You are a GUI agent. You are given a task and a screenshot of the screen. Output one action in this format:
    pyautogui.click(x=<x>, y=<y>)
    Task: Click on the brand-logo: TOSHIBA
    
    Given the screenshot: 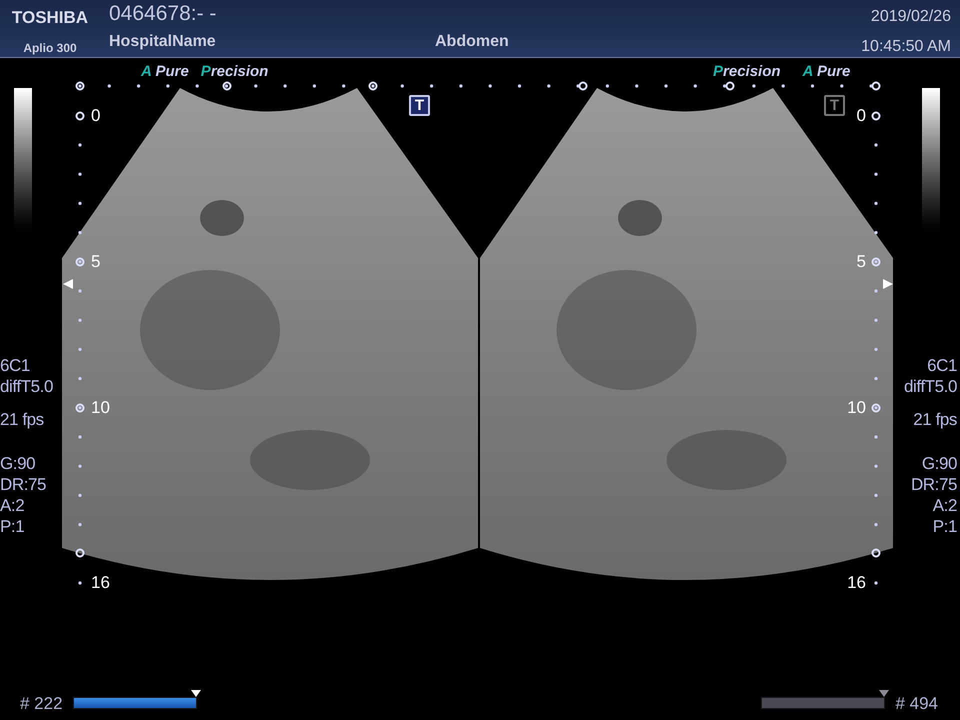 What is the action you would take?
    pyautogui.click(x=50, y=18)
    